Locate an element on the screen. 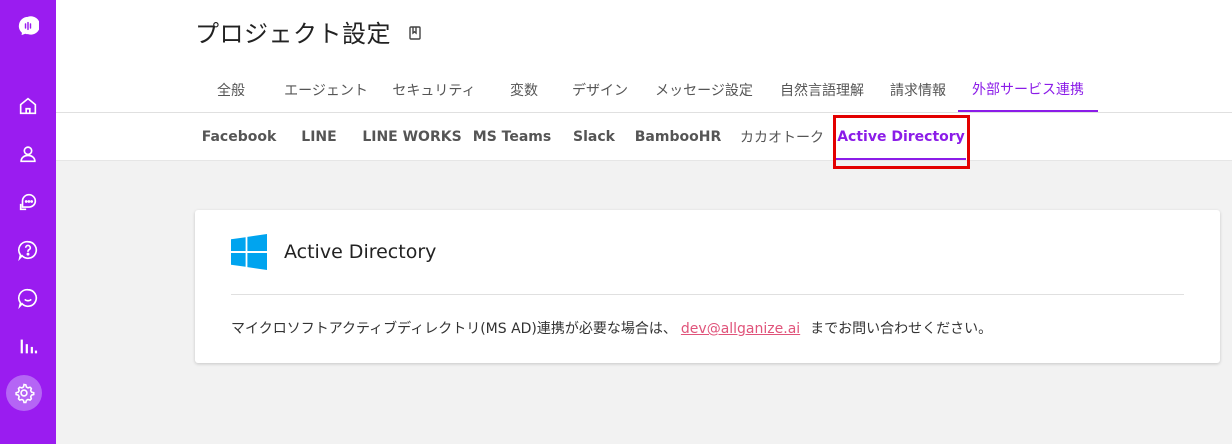 Image resolution: width=1232 pixels, height=444 pixels. sidebar is located at coordinates (28, 222).